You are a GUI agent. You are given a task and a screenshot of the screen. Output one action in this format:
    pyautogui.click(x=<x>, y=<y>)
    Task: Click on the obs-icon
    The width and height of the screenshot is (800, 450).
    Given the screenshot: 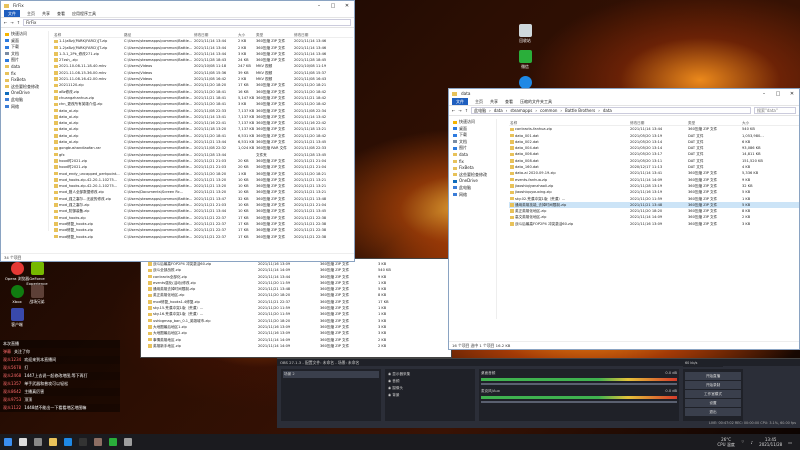 What is the action you would take?
    pyautogui.click(x=83, y=442)
    